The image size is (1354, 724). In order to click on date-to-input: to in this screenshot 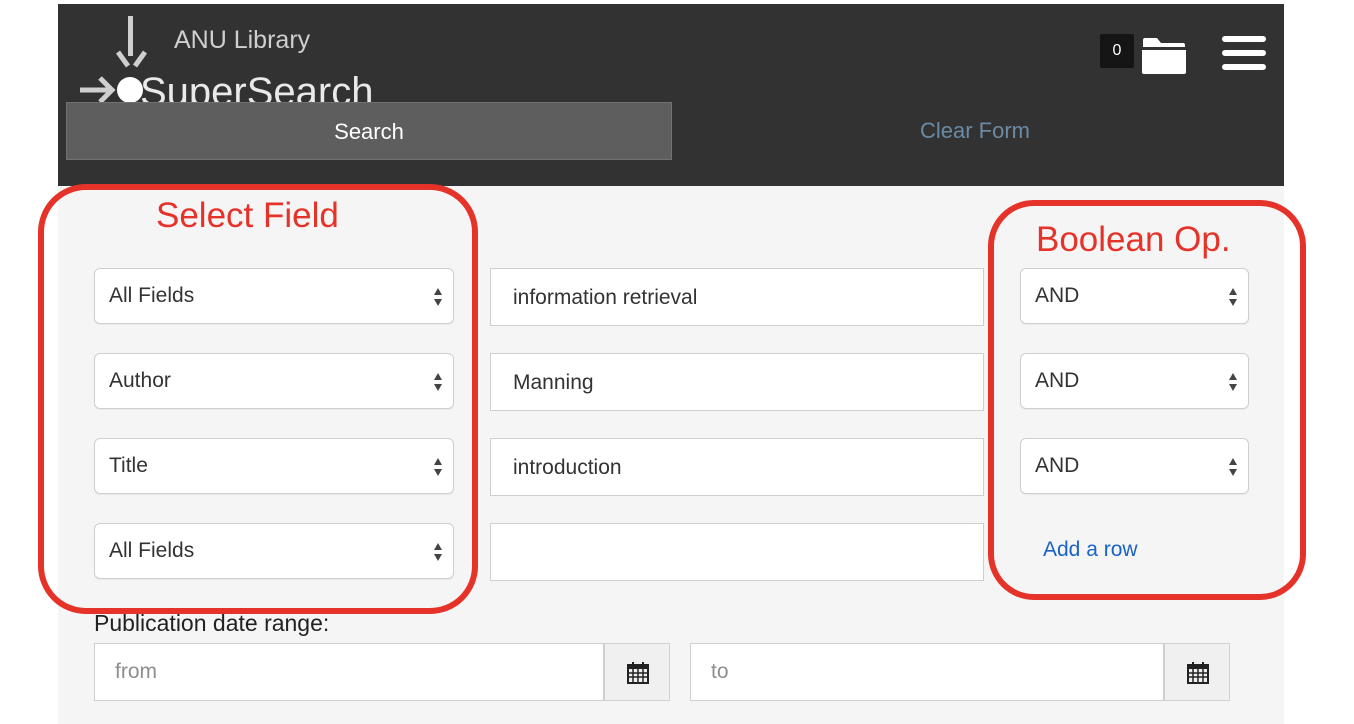, I will do `click(927, 672)`.